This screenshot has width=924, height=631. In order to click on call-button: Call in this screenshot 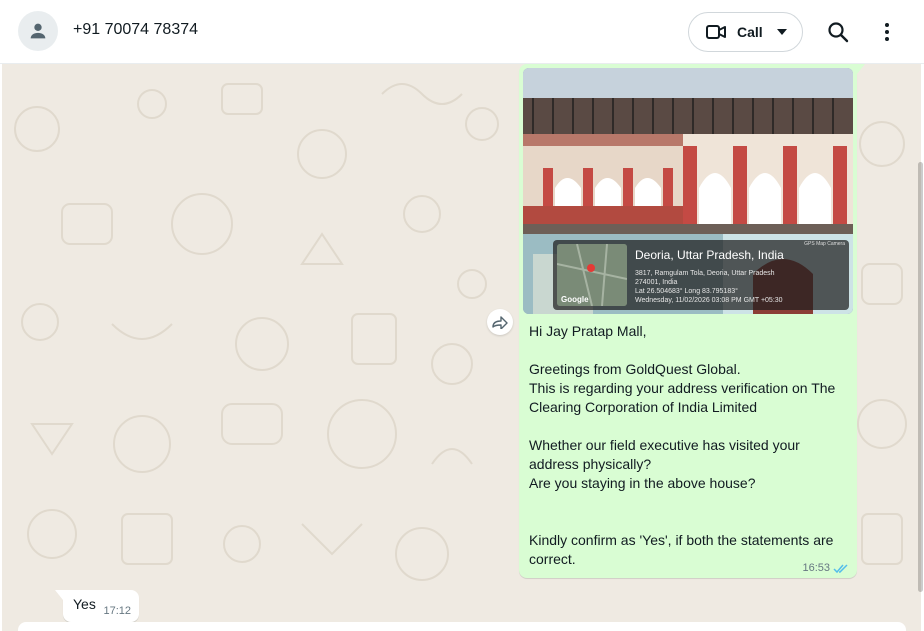, I will do `click(745, 32)`.